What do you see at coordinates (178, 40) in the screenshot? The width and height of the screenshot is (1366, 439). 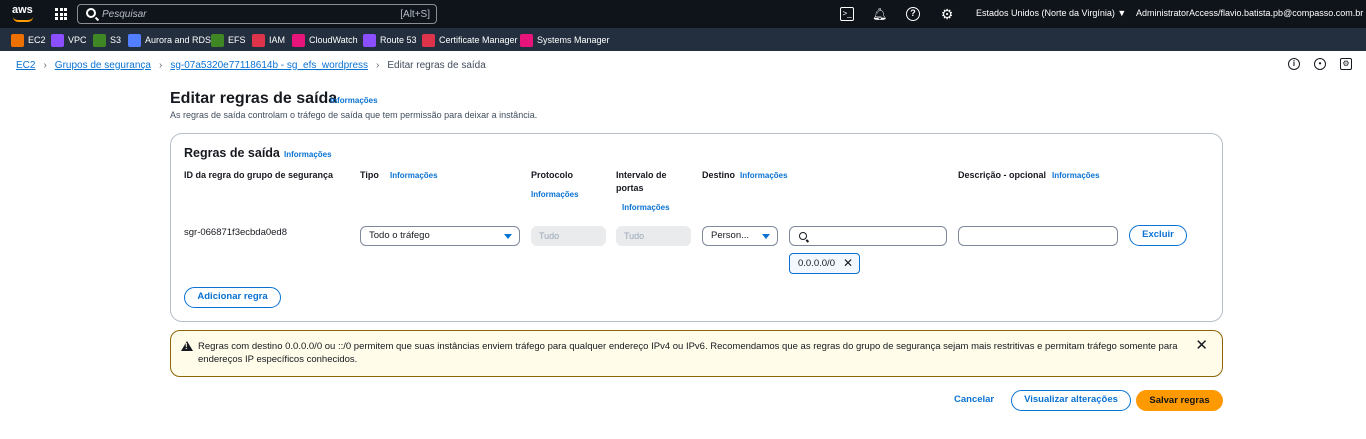 I see `favorite-label: Aurora and RDS` at bounding box center [178, 40].